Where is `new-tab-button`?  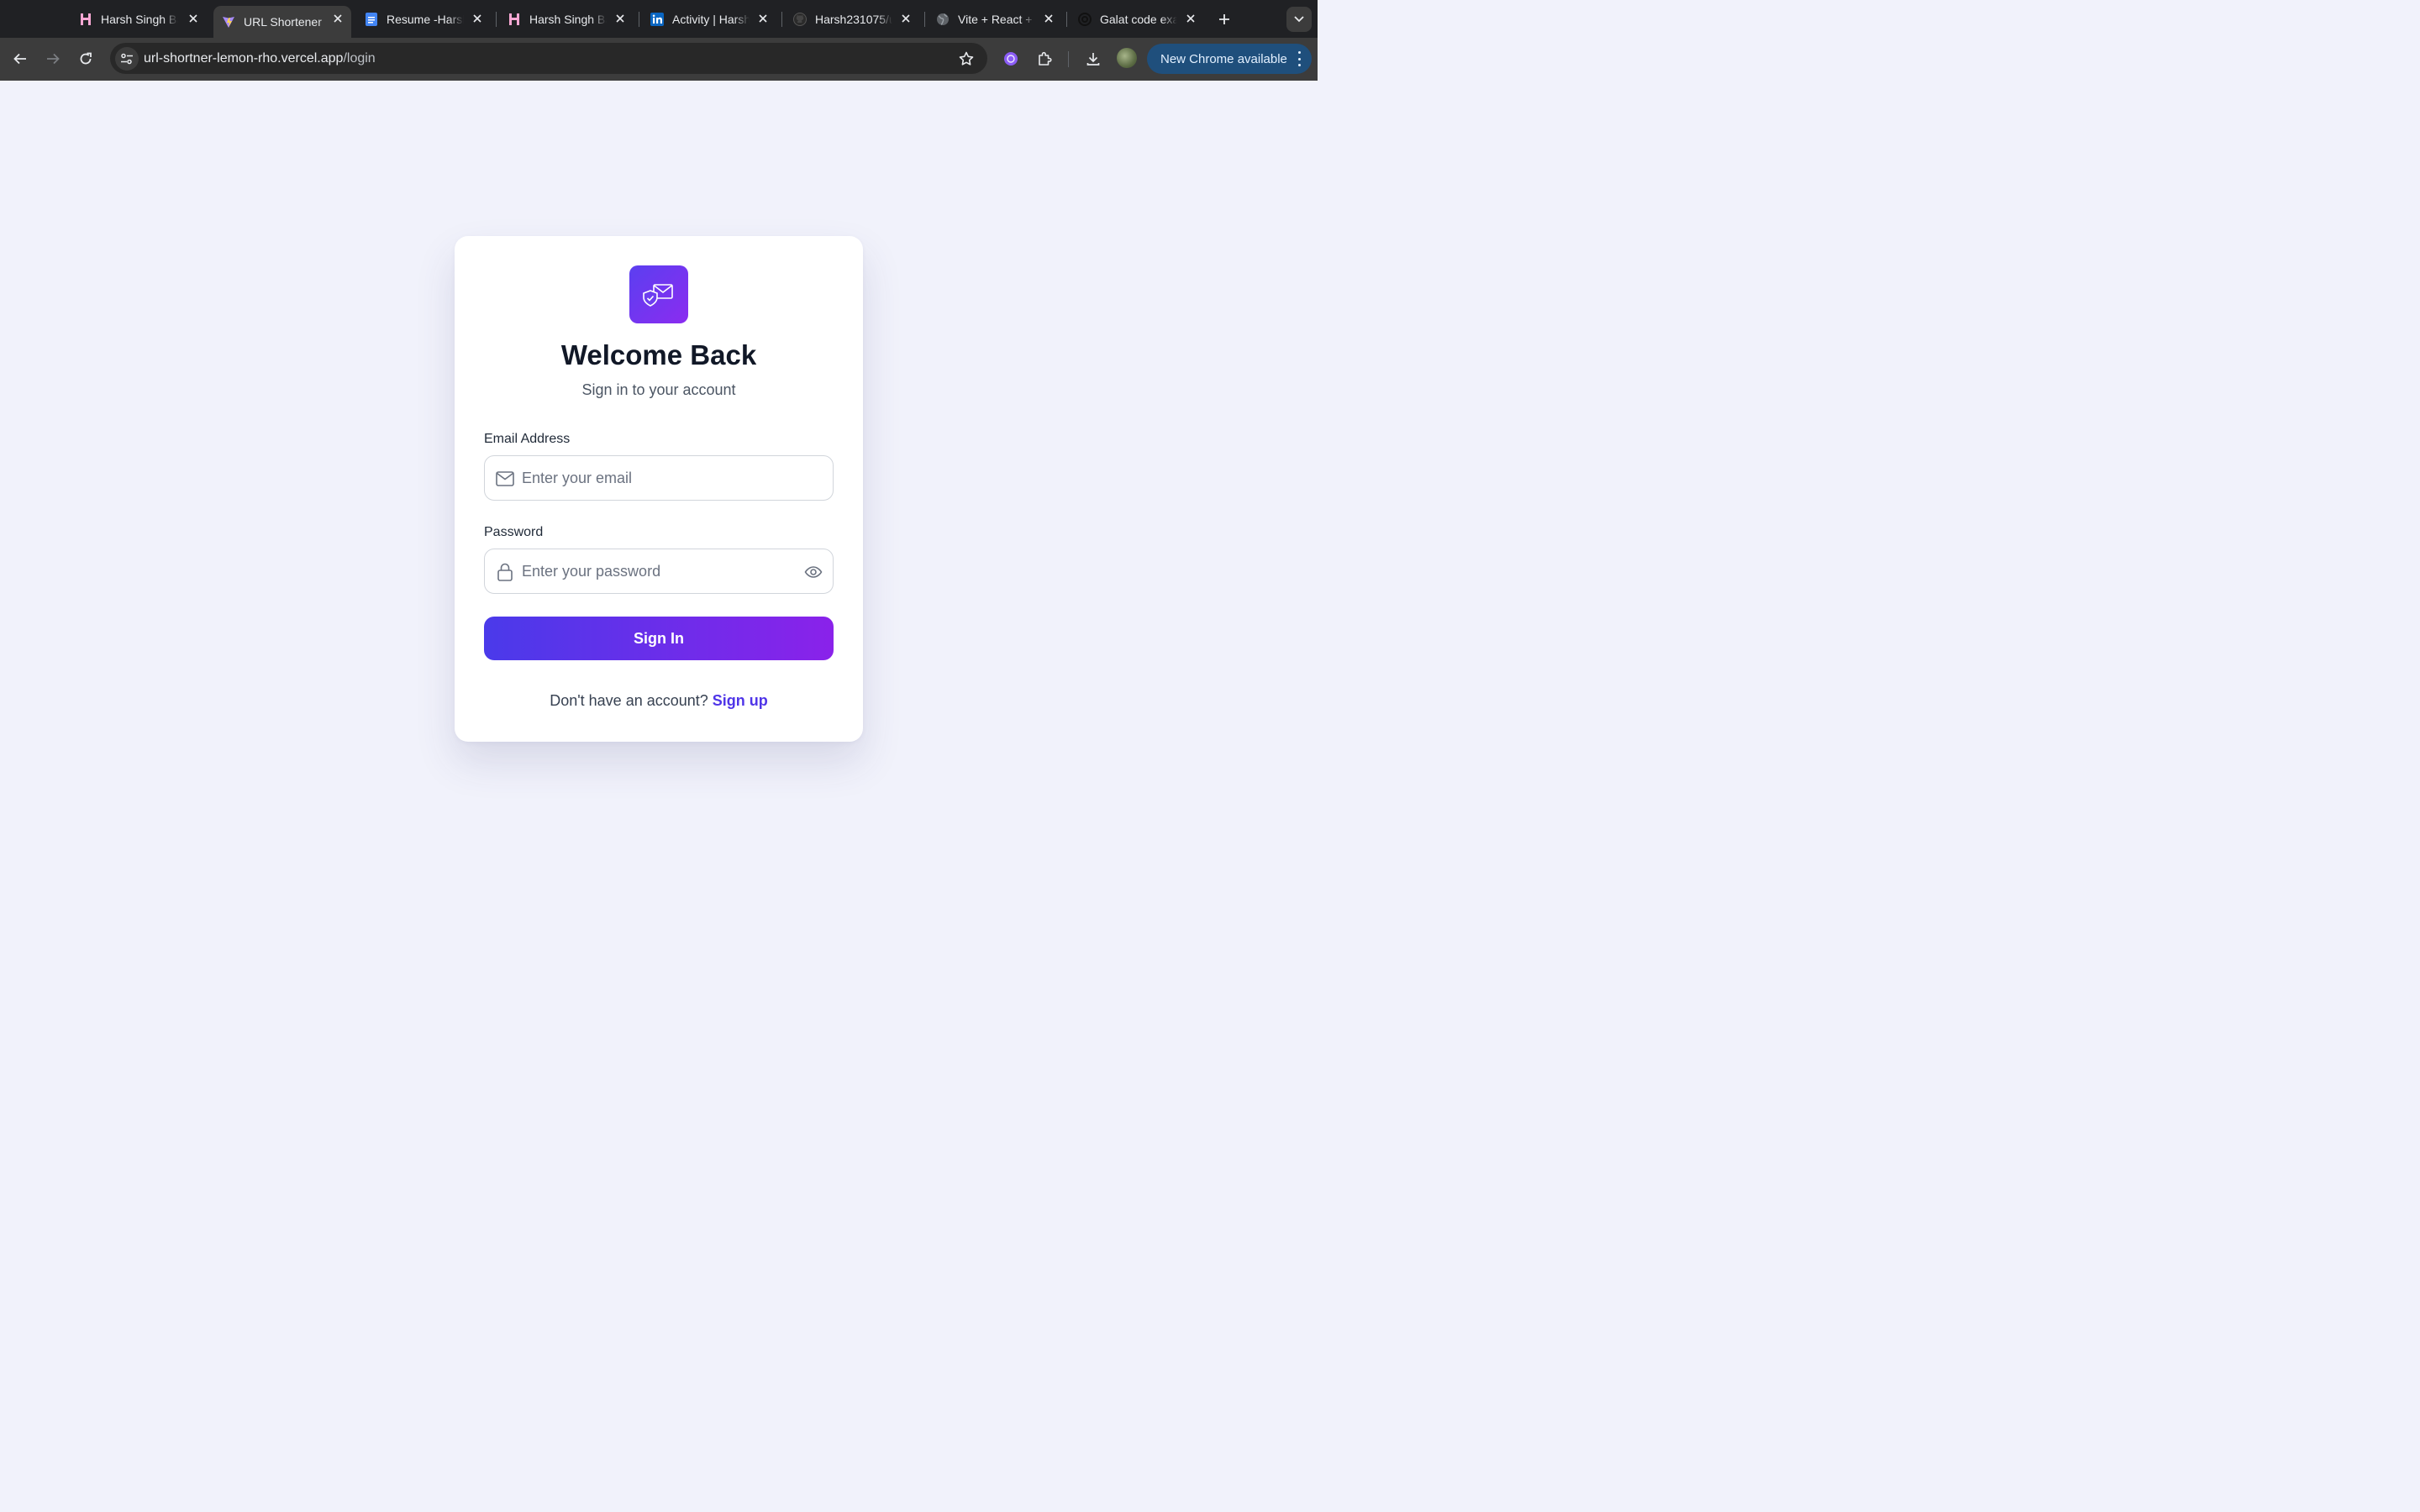
new-tab-button is located at coordinates (1225, 19).